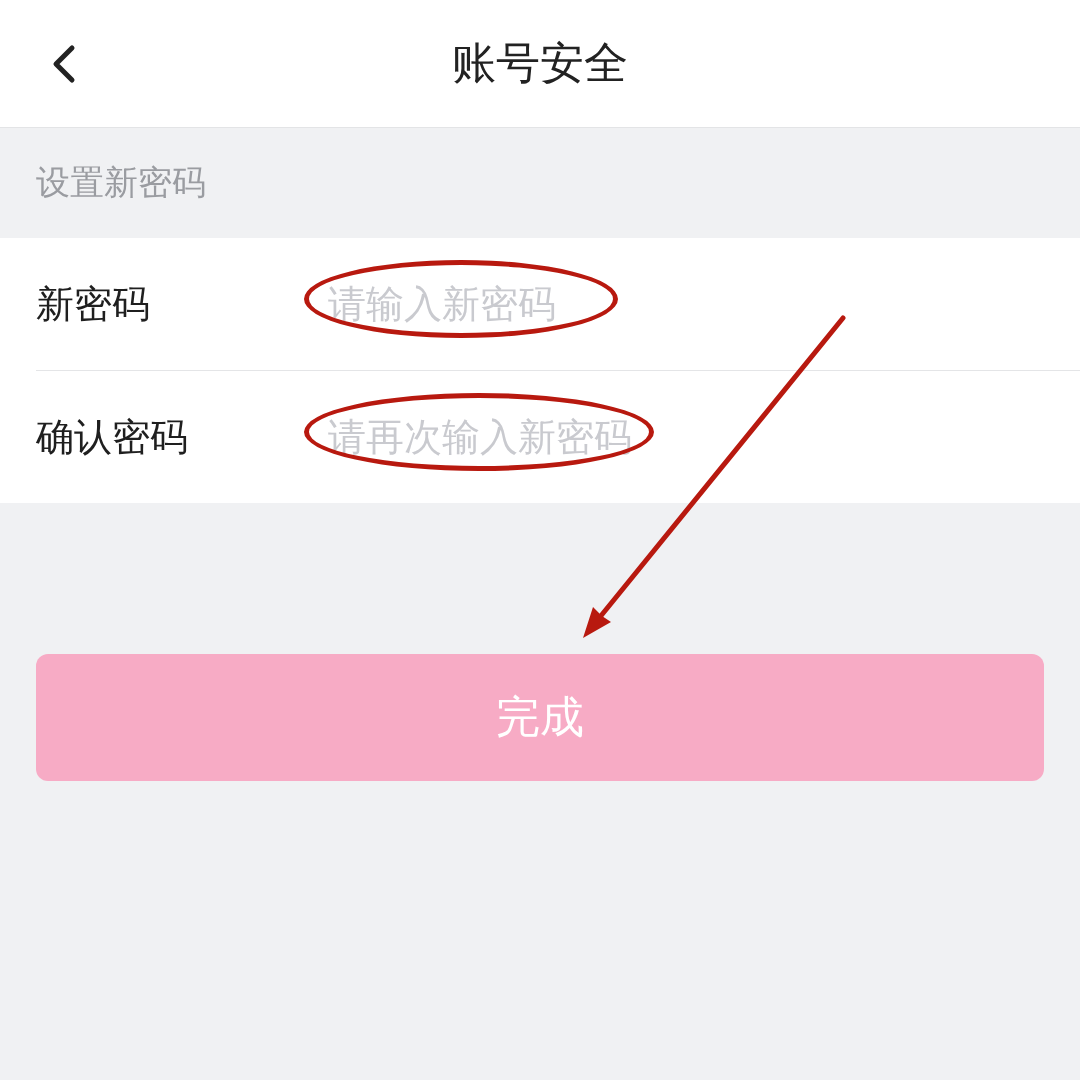 This screenshot has height=1080, width=1080. Describe the element at coordinates (540, 63) in the screenshot. I see `page-title: 账号安全` at that location.